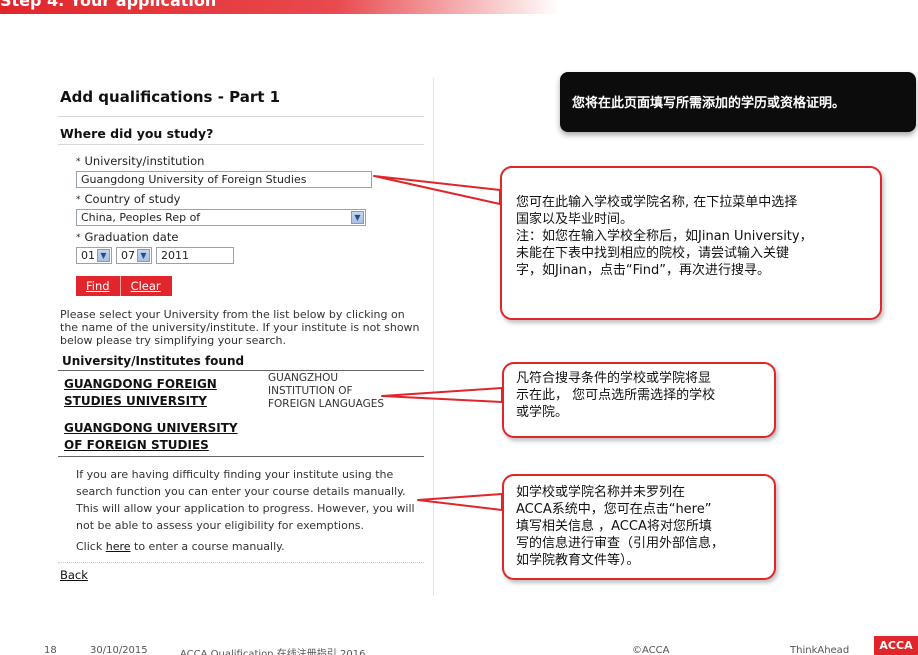 The image size is (918, 655). I want to click on result-link-gdufs-1: GUANGDONG FOREIGN STUDIES UNIVERSITY, so click(140, 393).